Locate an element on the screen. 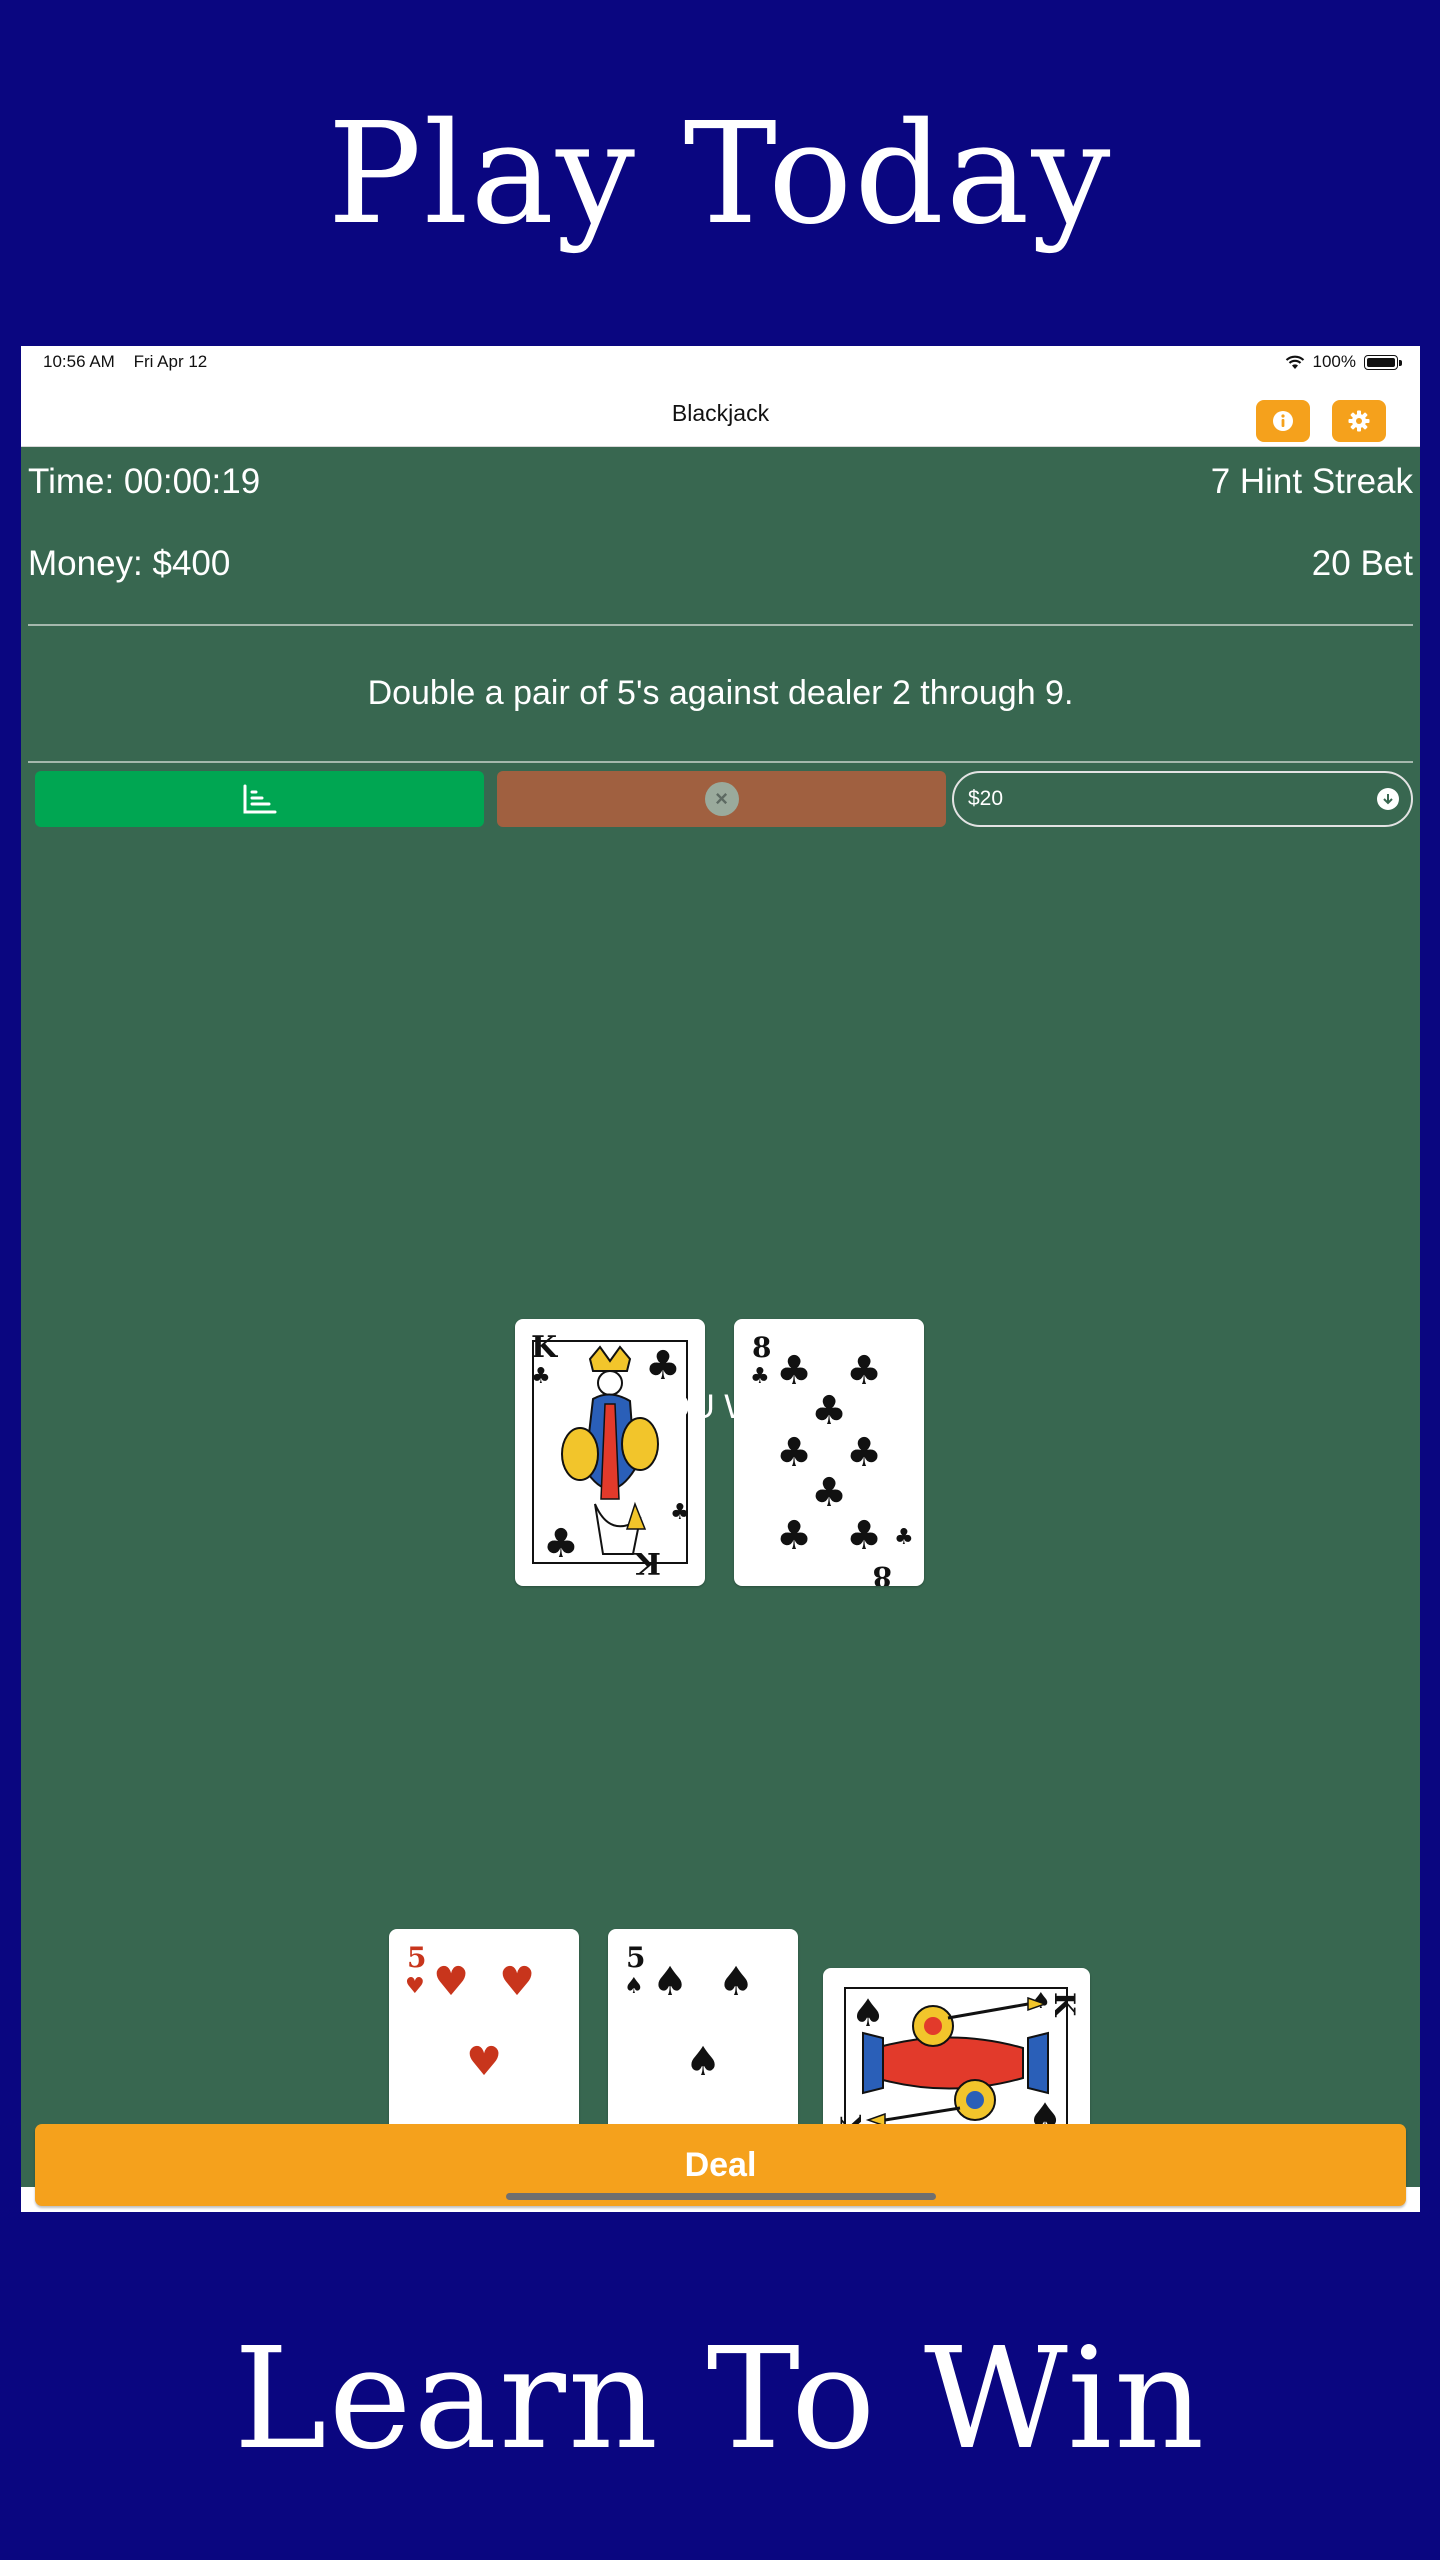 This screenshot has height=2560, width=1440. chevron-down-icon is located at coordinates (1388, 799).